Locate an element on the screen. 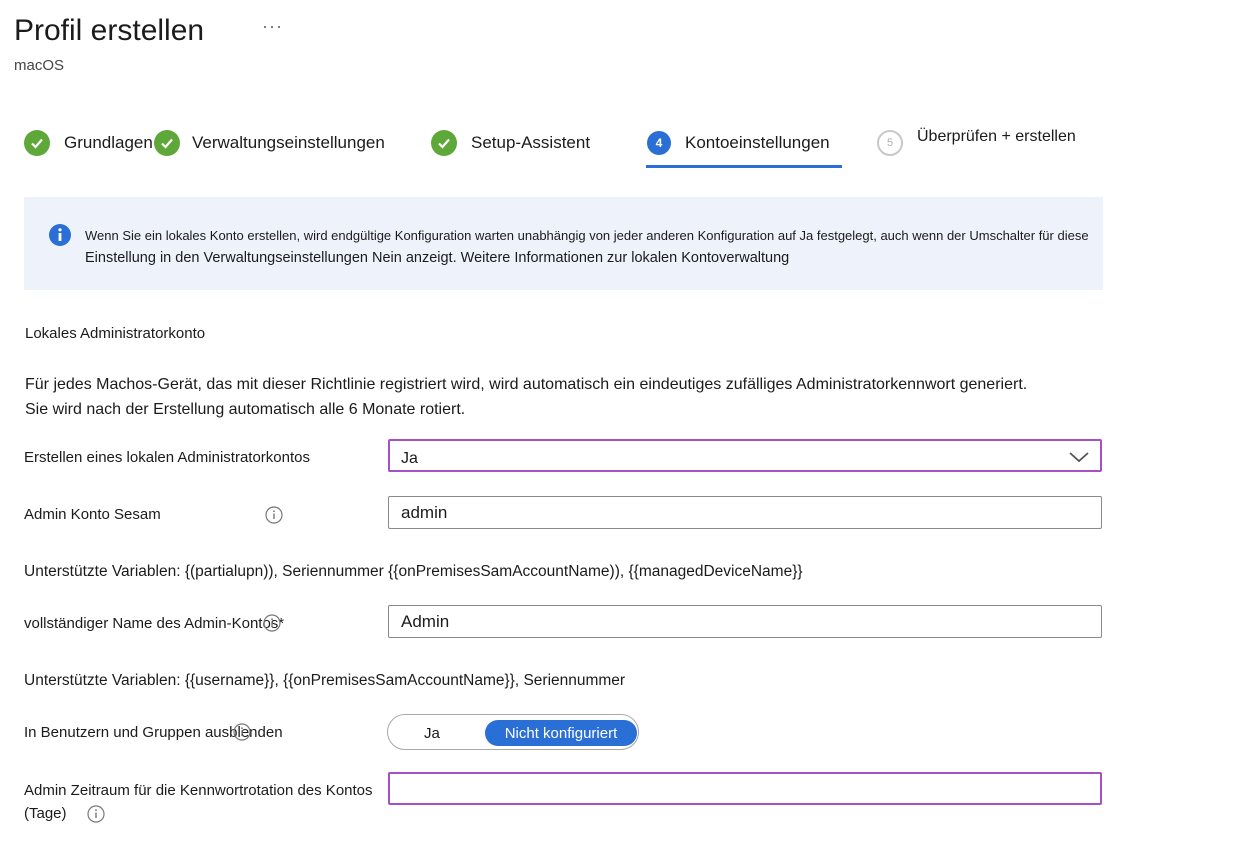 This screenshot has height=846, width=1248. step-label: Grundlagen is located at coordinates (108, 142).